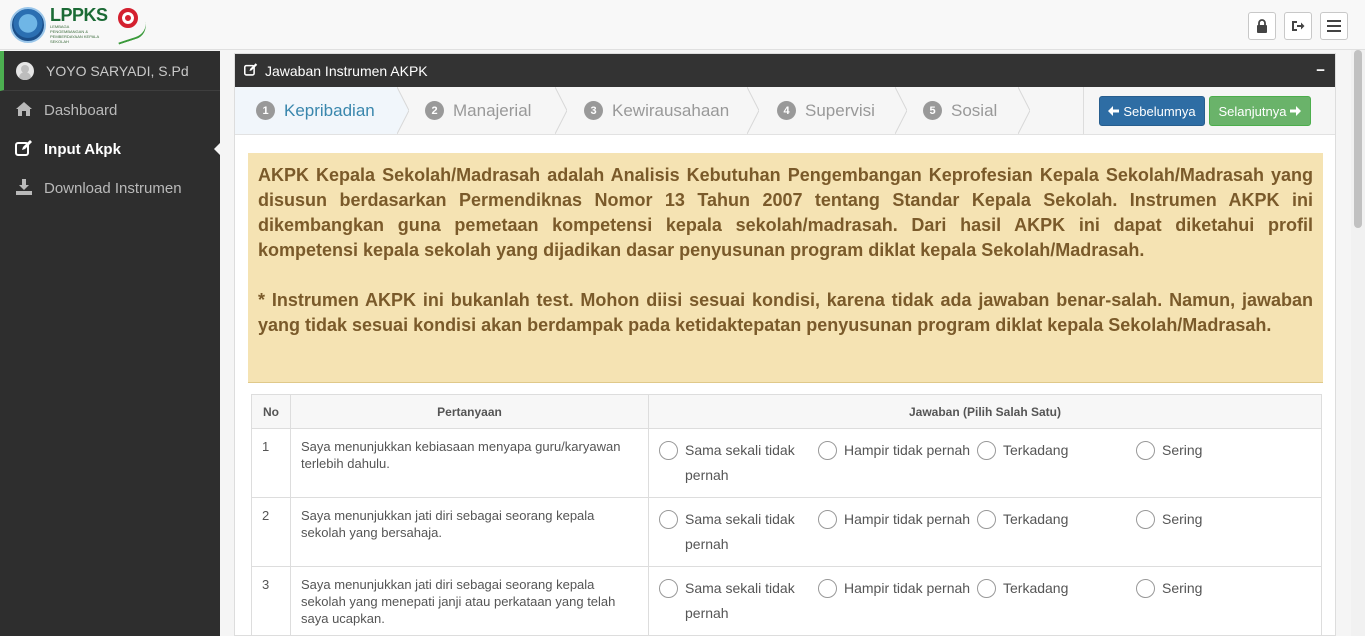 The width and height of the screenshot is (1365, 636). Describe the element at coordinates (1114, 111) in the screenshot. I see `arrow-left-icon` at that location.